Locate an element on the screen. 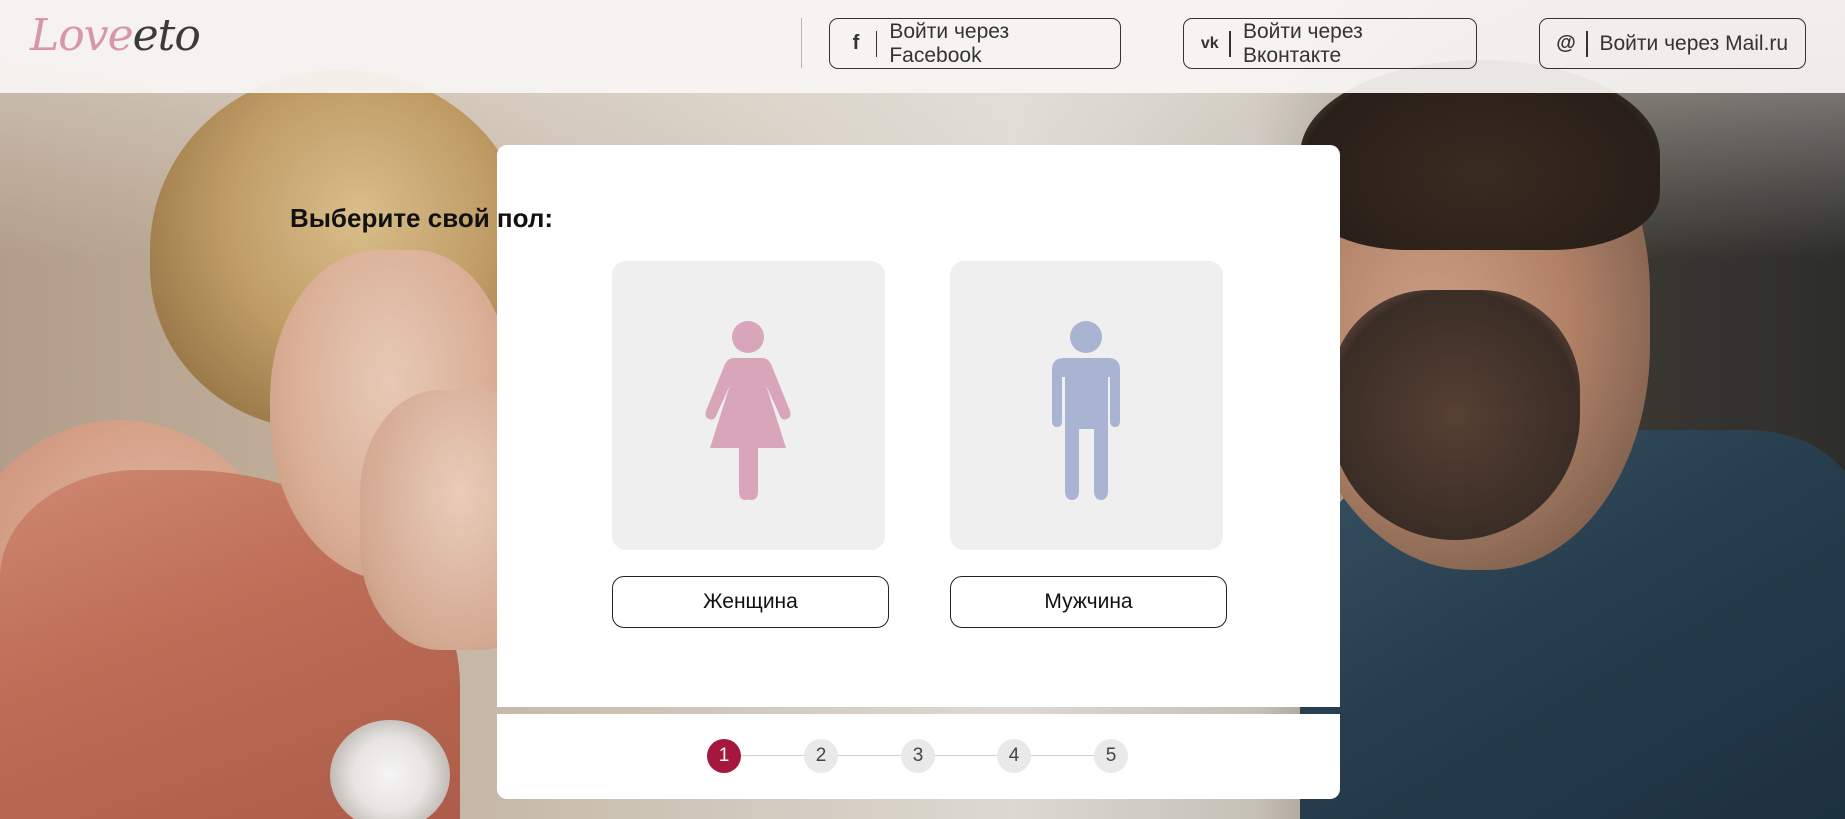  step-2: 2 is located at coordinates (821, 756).